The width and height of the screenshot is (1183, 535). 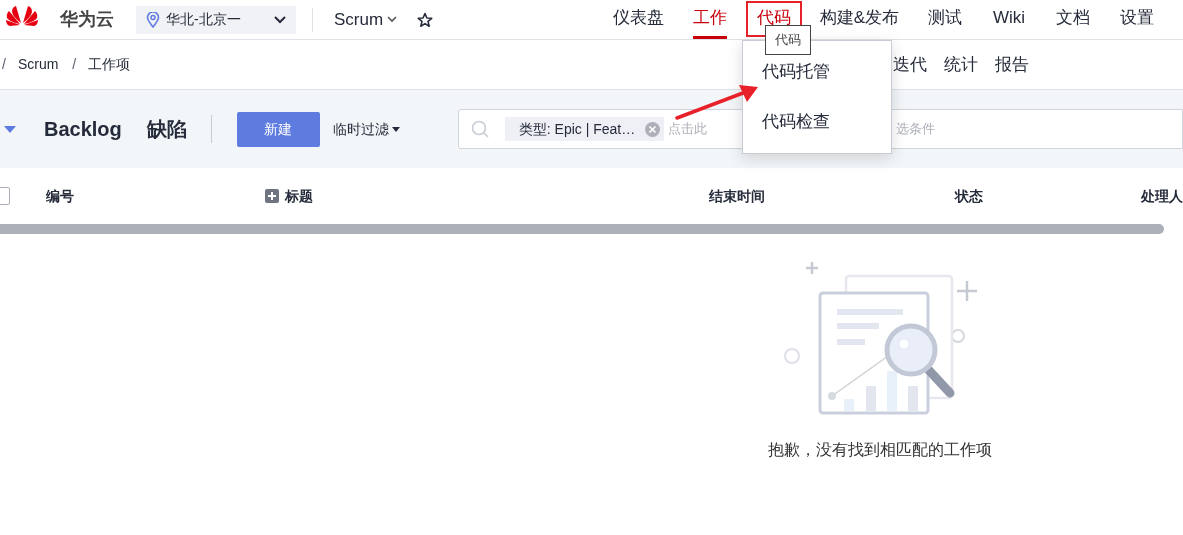 I want to click on column-header: 编号, so click(x=60, y=196).